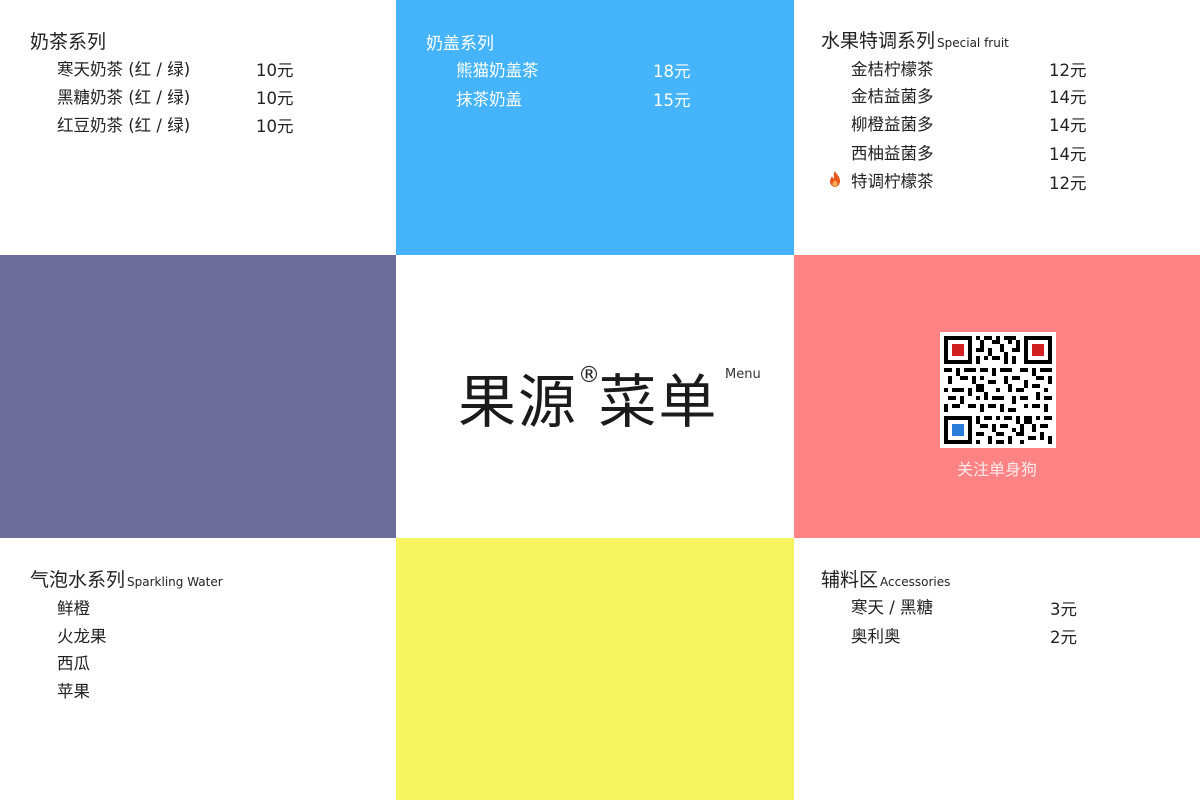 The width and height of the screenshot is (1200, 800). What do you see at coordinates (850, 580) in the screenshot?
I see `accessories-title-text: 辅料区` at bounding box center [850, 580].